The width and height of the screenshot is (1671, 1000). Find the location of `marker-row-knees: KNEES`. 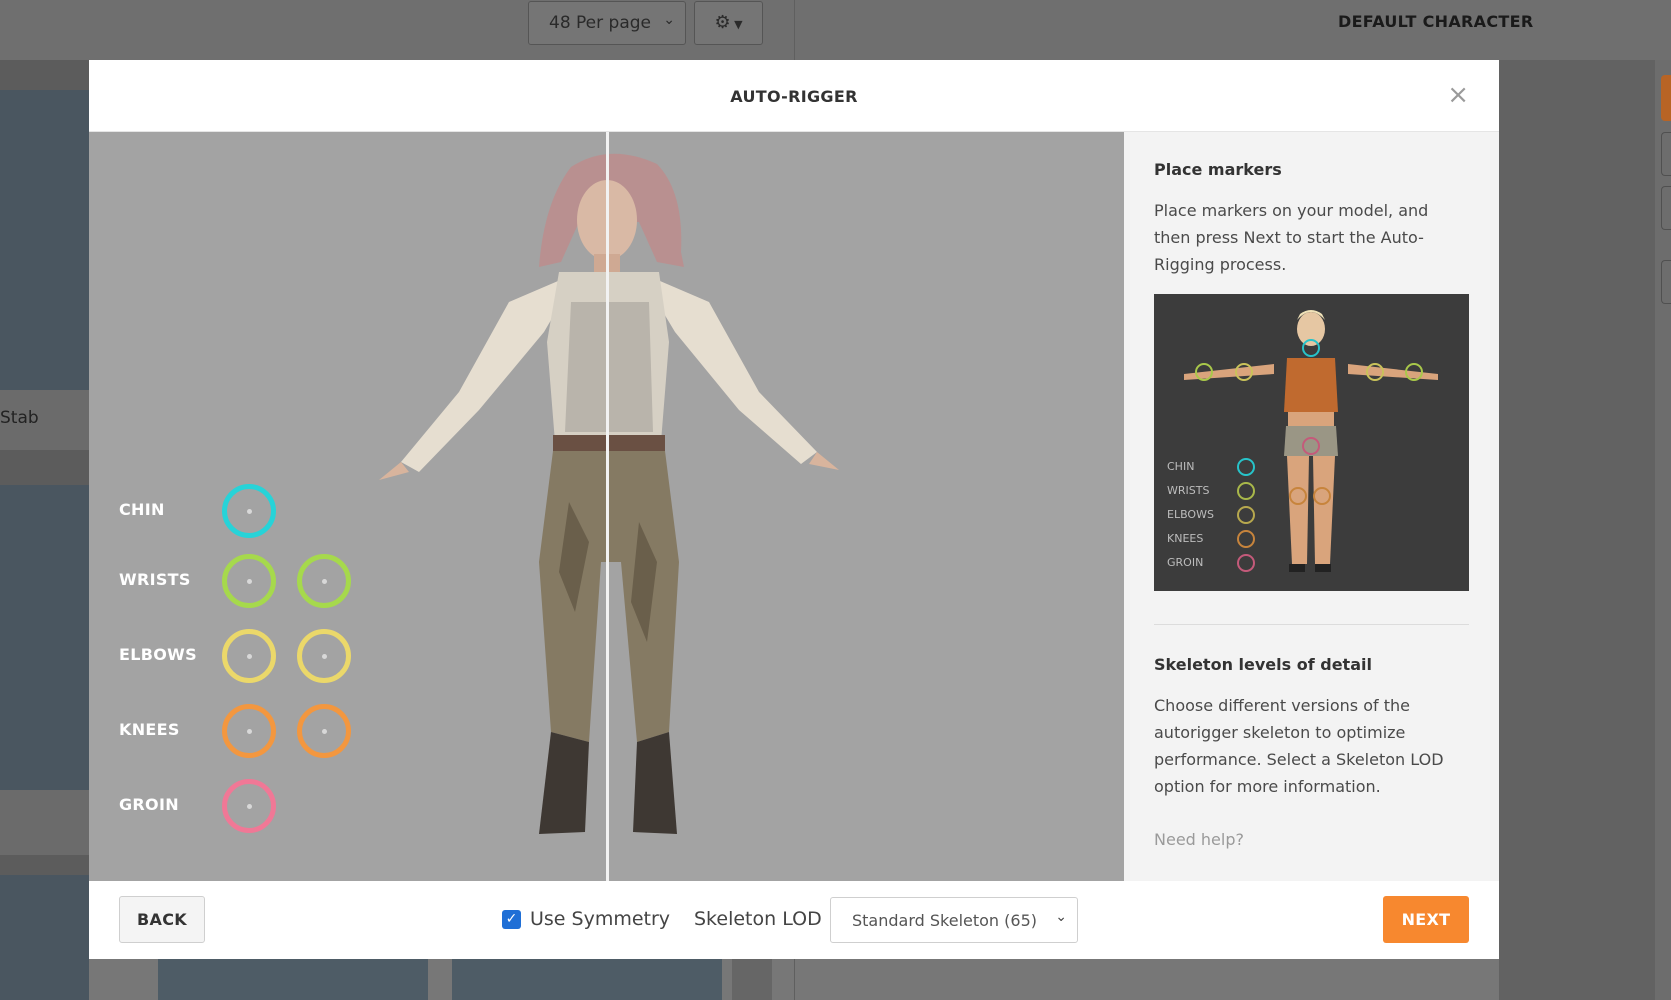

marker-row-knees: KNEES is located at coordinates (249, 730).